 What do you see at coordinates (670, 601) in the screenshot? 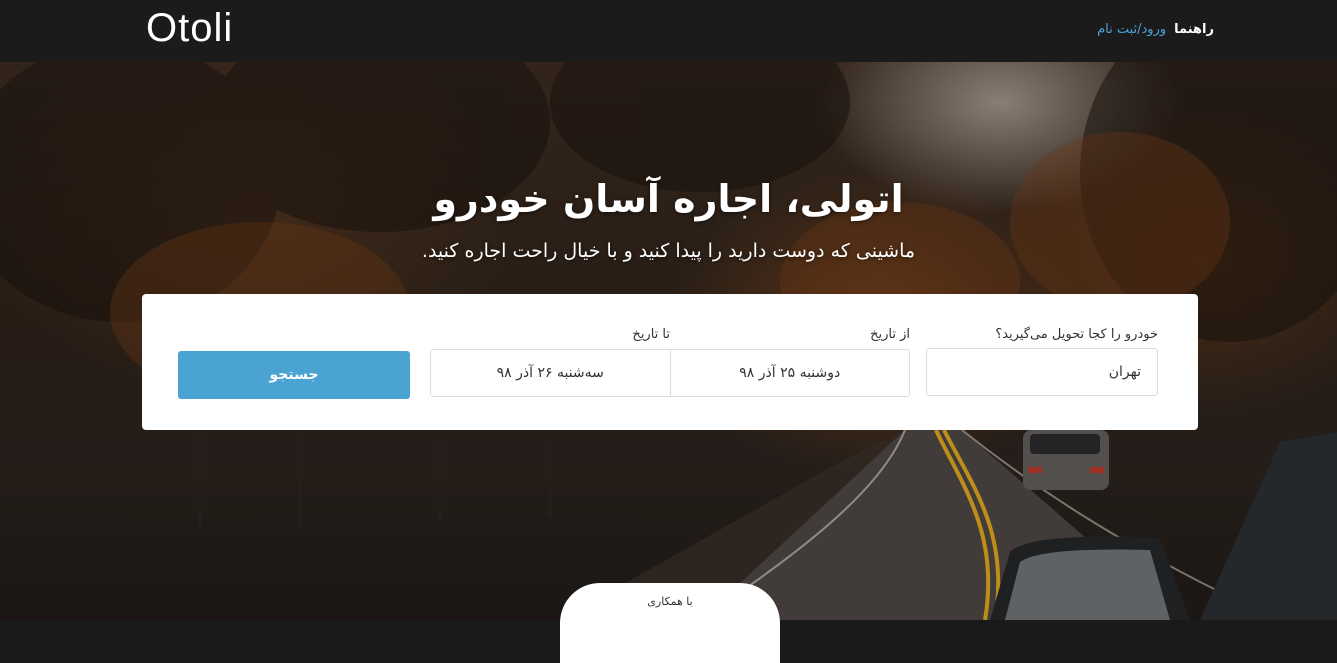
I see `partners-label: با همکاری` at bounding box center [670, 601].